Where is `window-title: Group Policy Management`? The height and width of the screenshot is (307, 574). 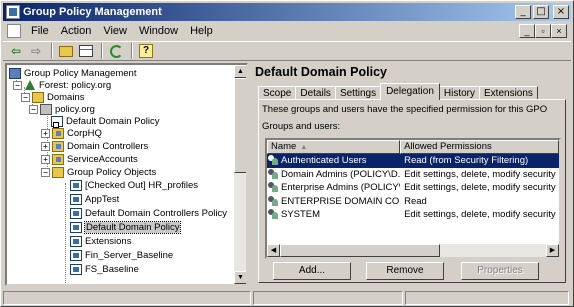
window-title: Group Policy Management is located at coordinates (92, 12).